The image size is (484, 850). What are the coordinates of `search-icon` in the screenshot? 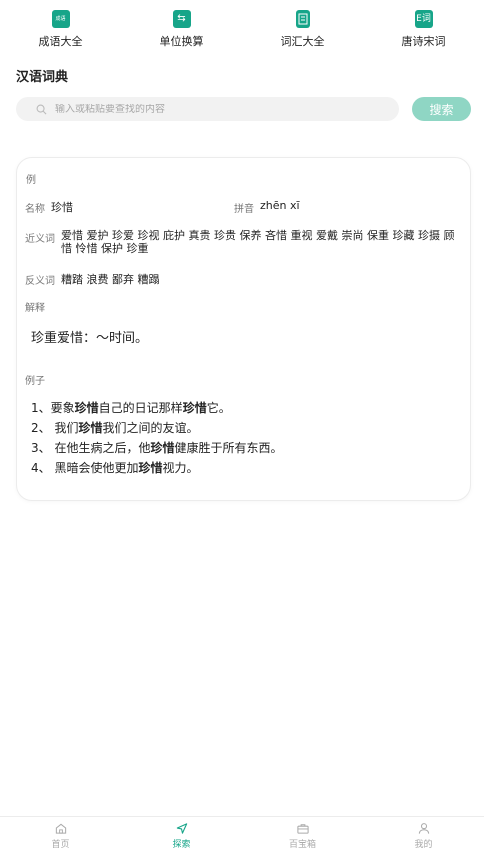 It's located at (41, 109).